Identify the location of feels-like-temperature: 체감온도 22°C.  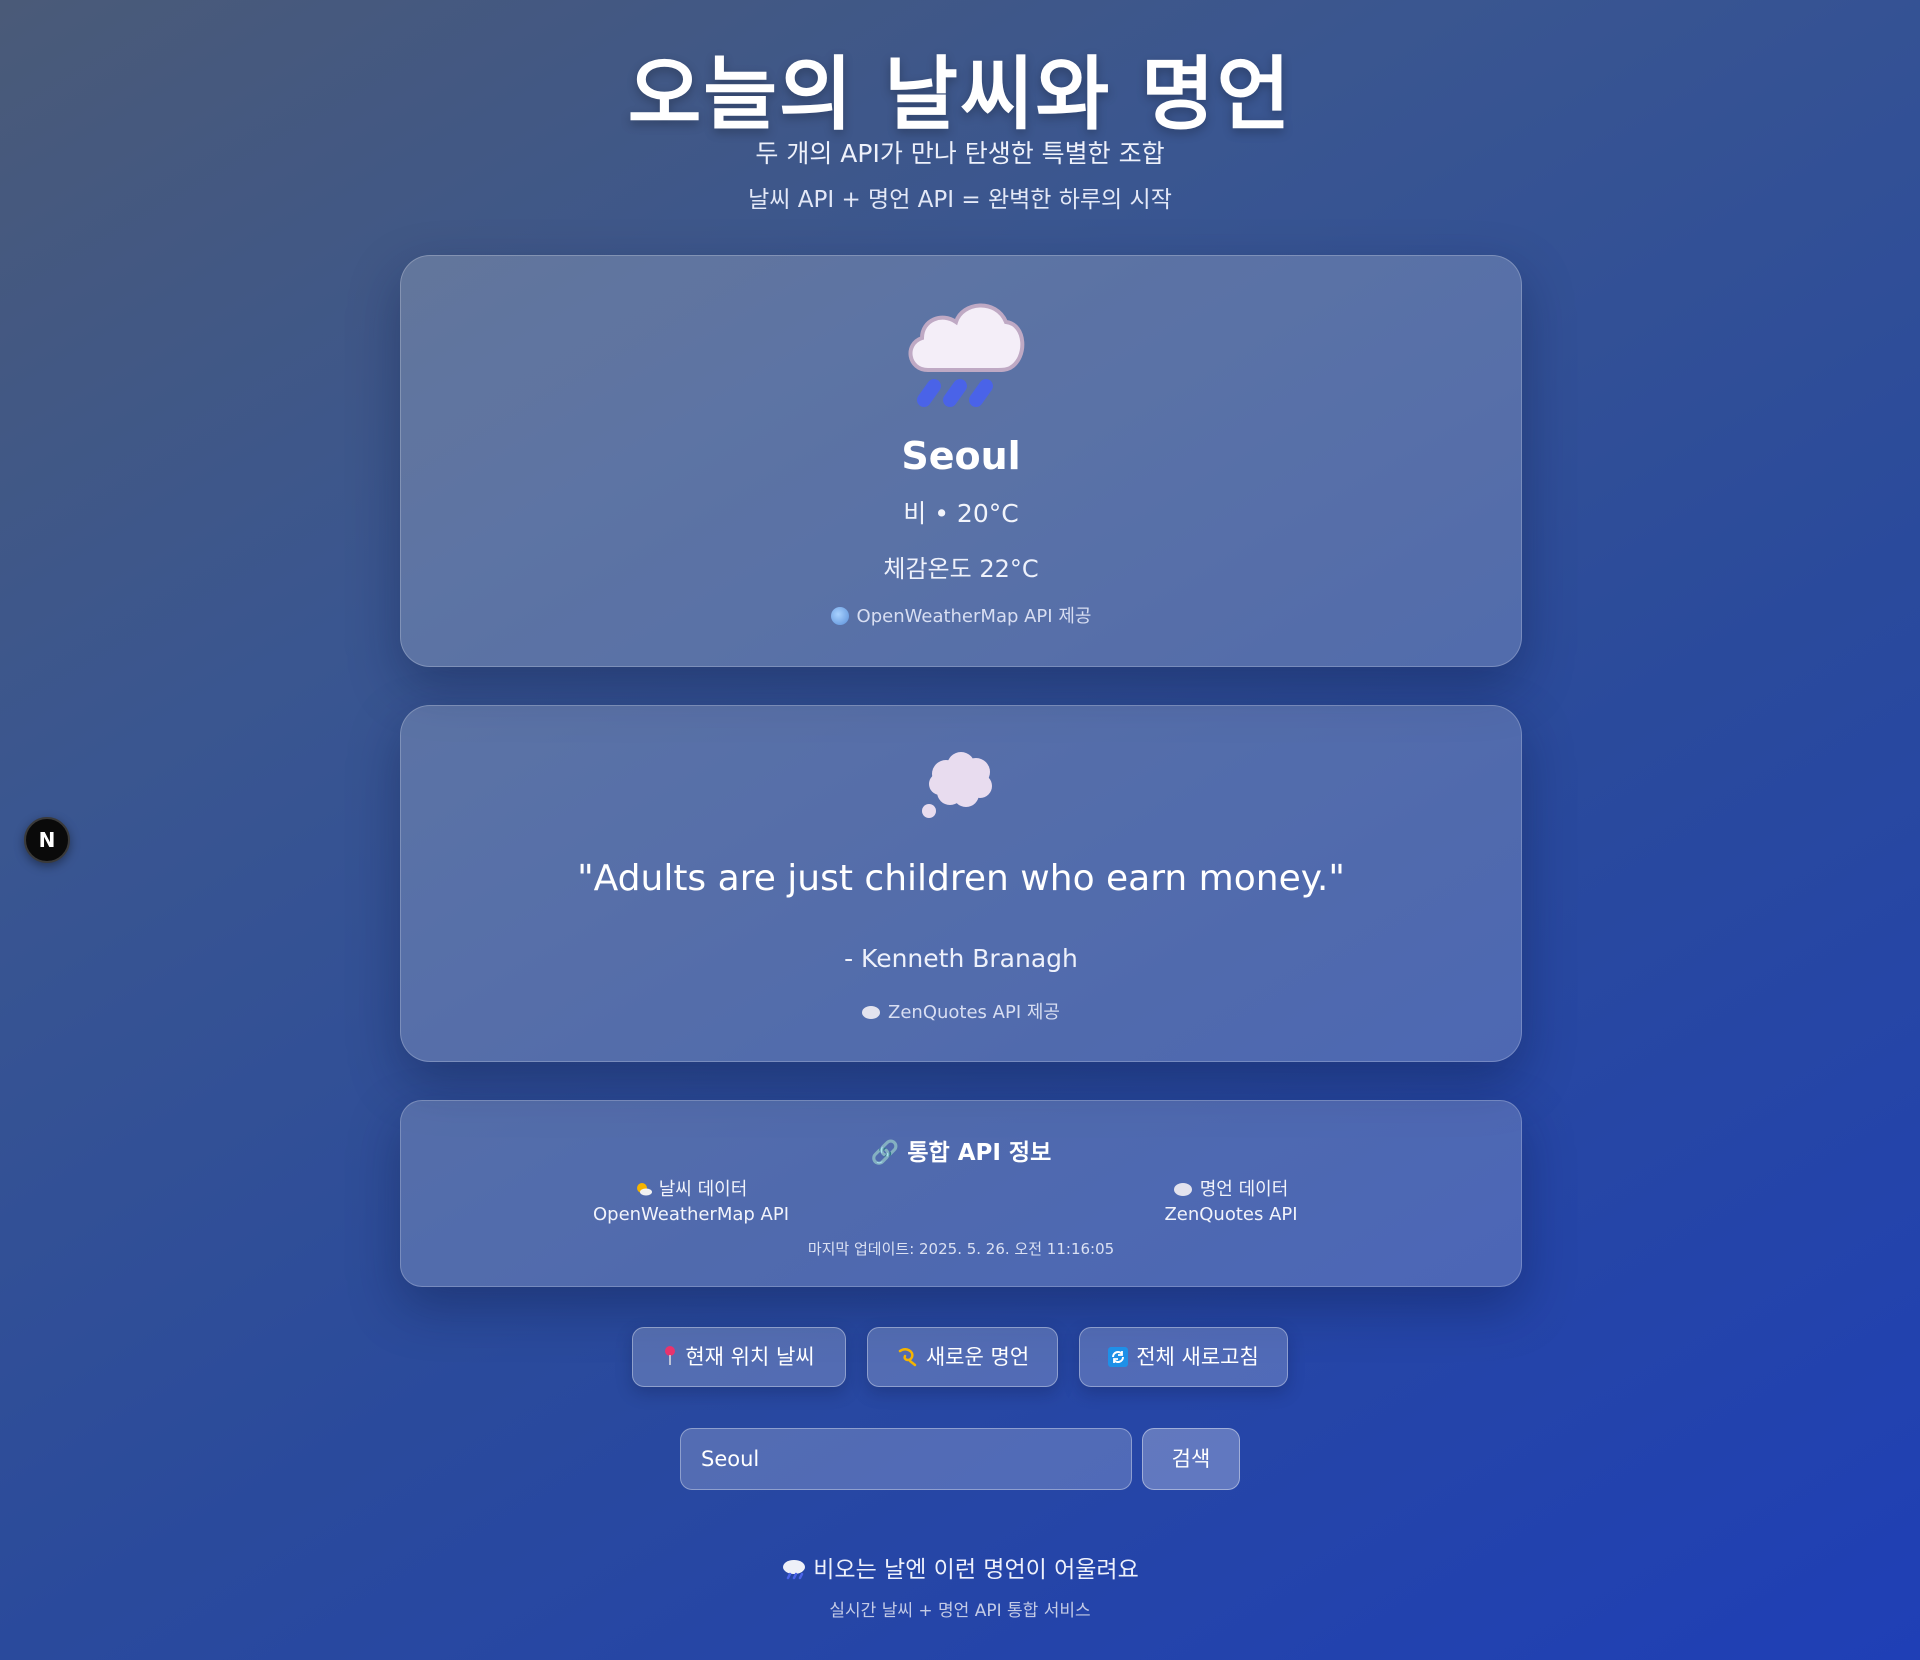
(961, 569).